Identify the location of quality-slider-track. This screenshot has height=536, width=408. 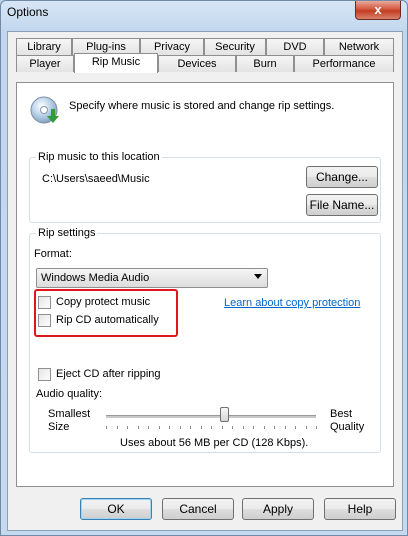
(211, 416).